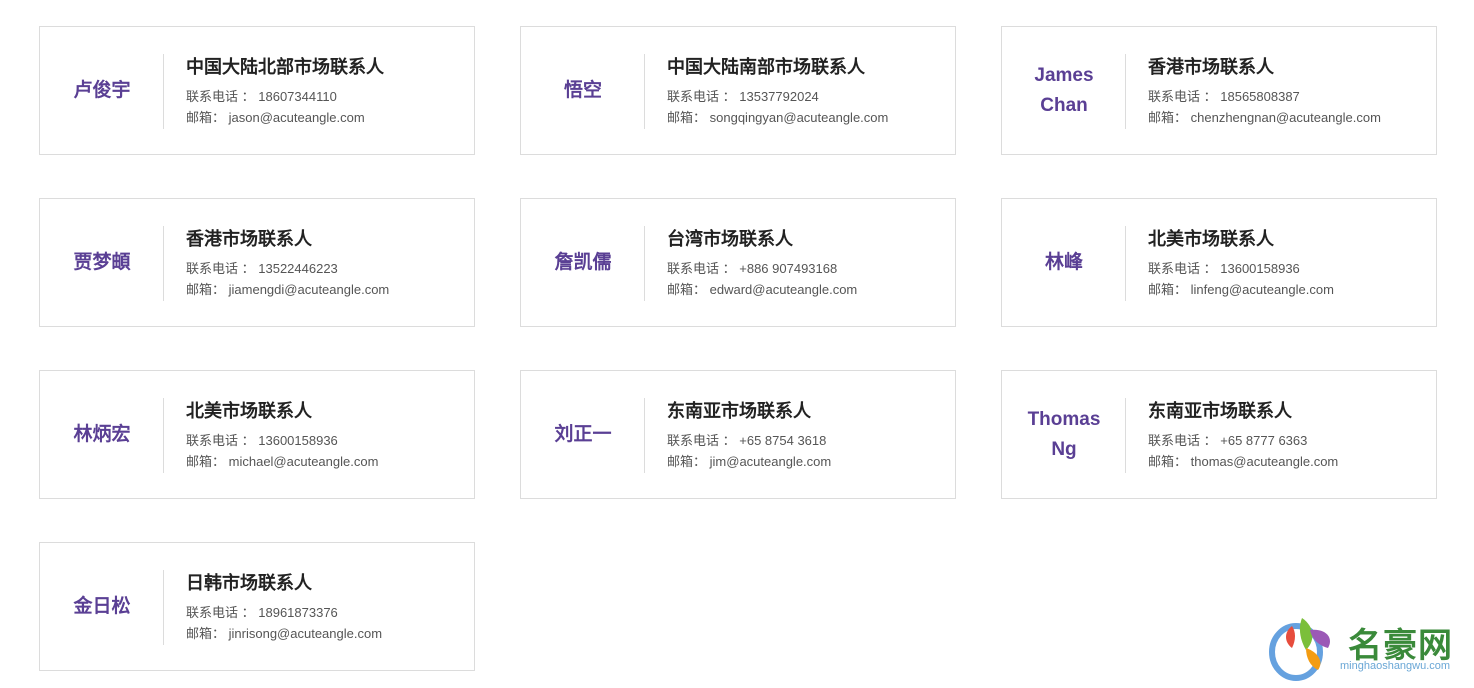  I want to click on contact-email-line: 邮箱： jason@acuteangle.com, so click(327, 117).